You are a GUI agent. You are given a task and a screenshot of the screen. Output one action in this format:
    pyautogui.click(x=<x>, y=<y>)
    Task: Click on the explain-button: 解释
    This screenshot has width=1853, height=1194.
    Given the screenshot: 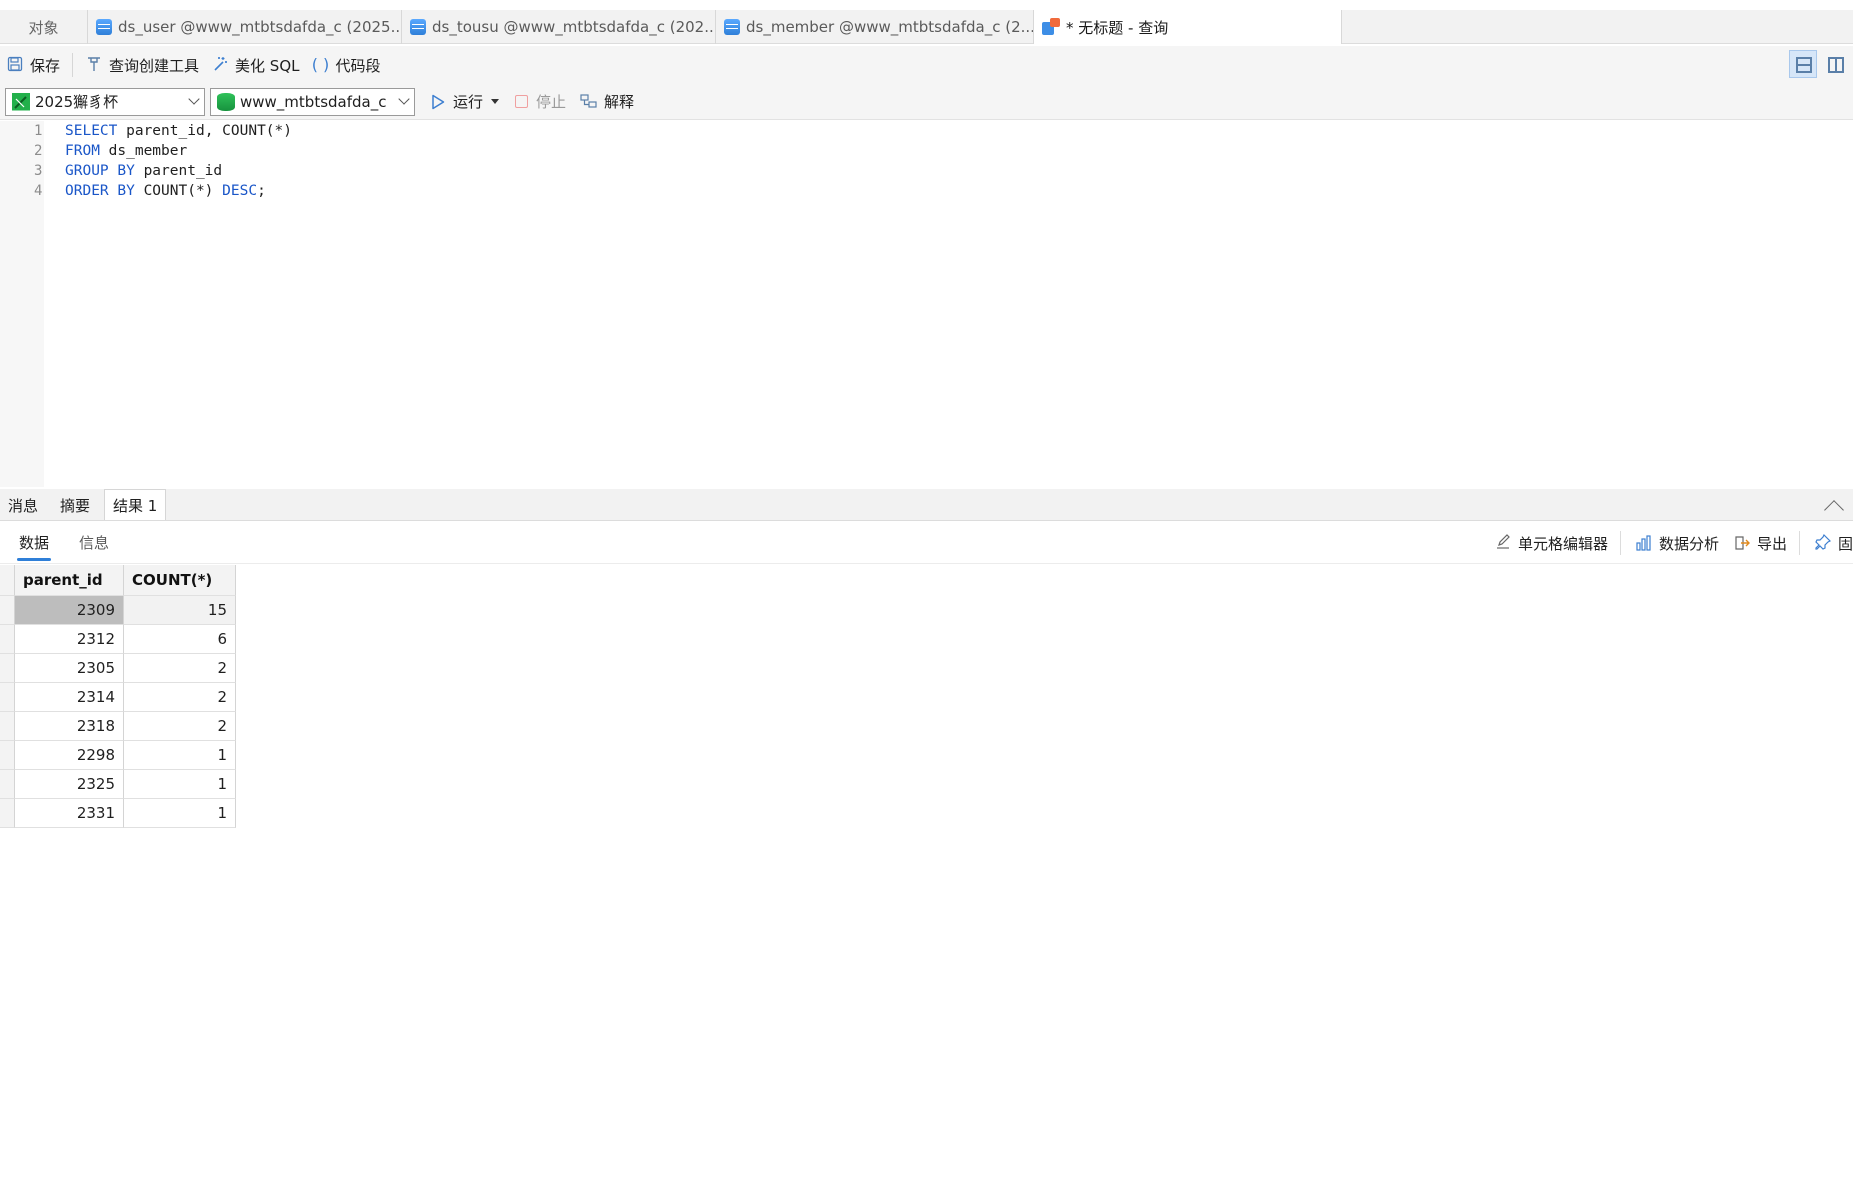 What is the action you would take?
    pyautogui.click(x=607, y=101)
    